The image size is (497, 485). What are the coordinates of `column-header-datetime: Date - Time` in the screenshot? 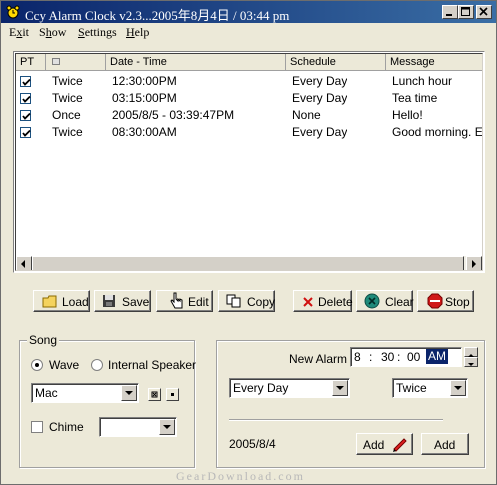 It's located at (196, 62).